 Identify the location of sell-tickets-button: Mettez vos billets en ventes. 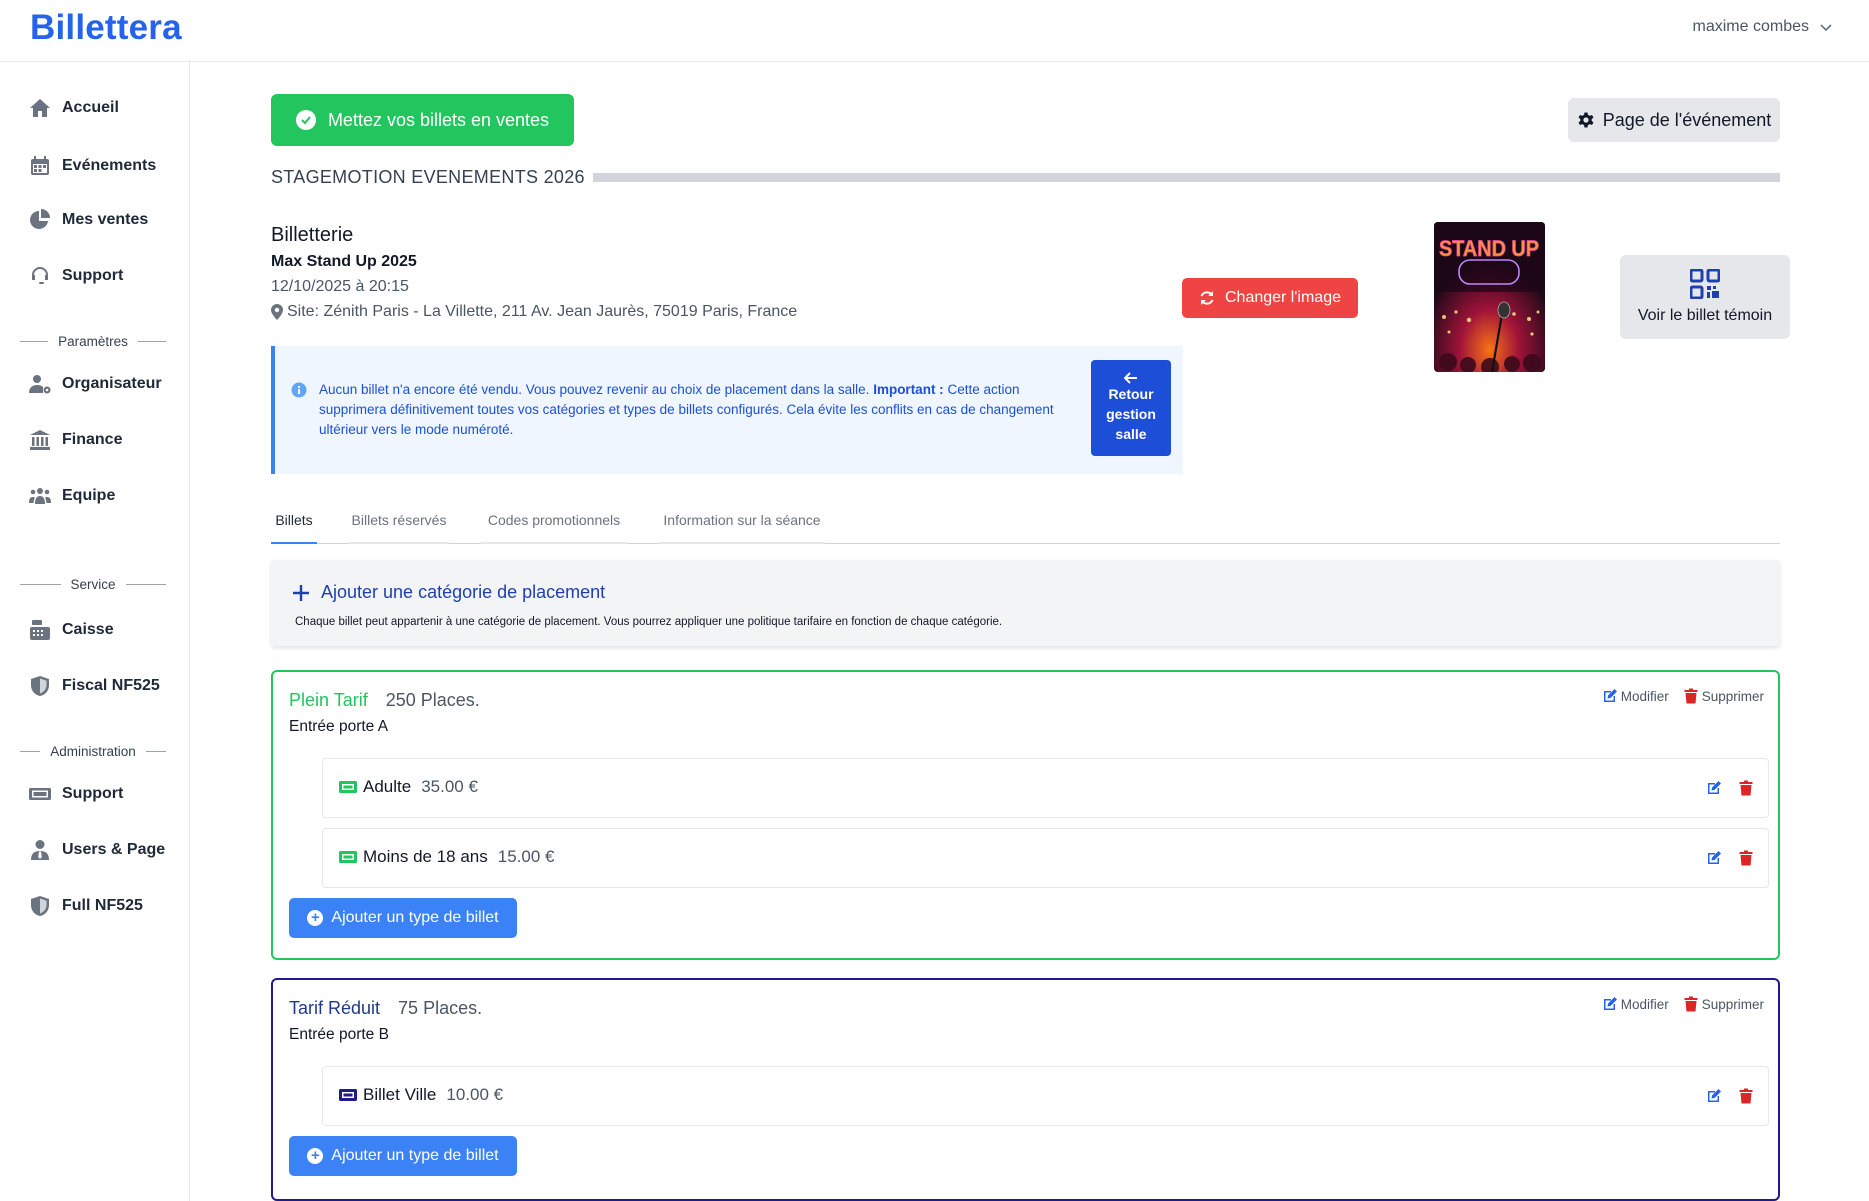
(422, 120).